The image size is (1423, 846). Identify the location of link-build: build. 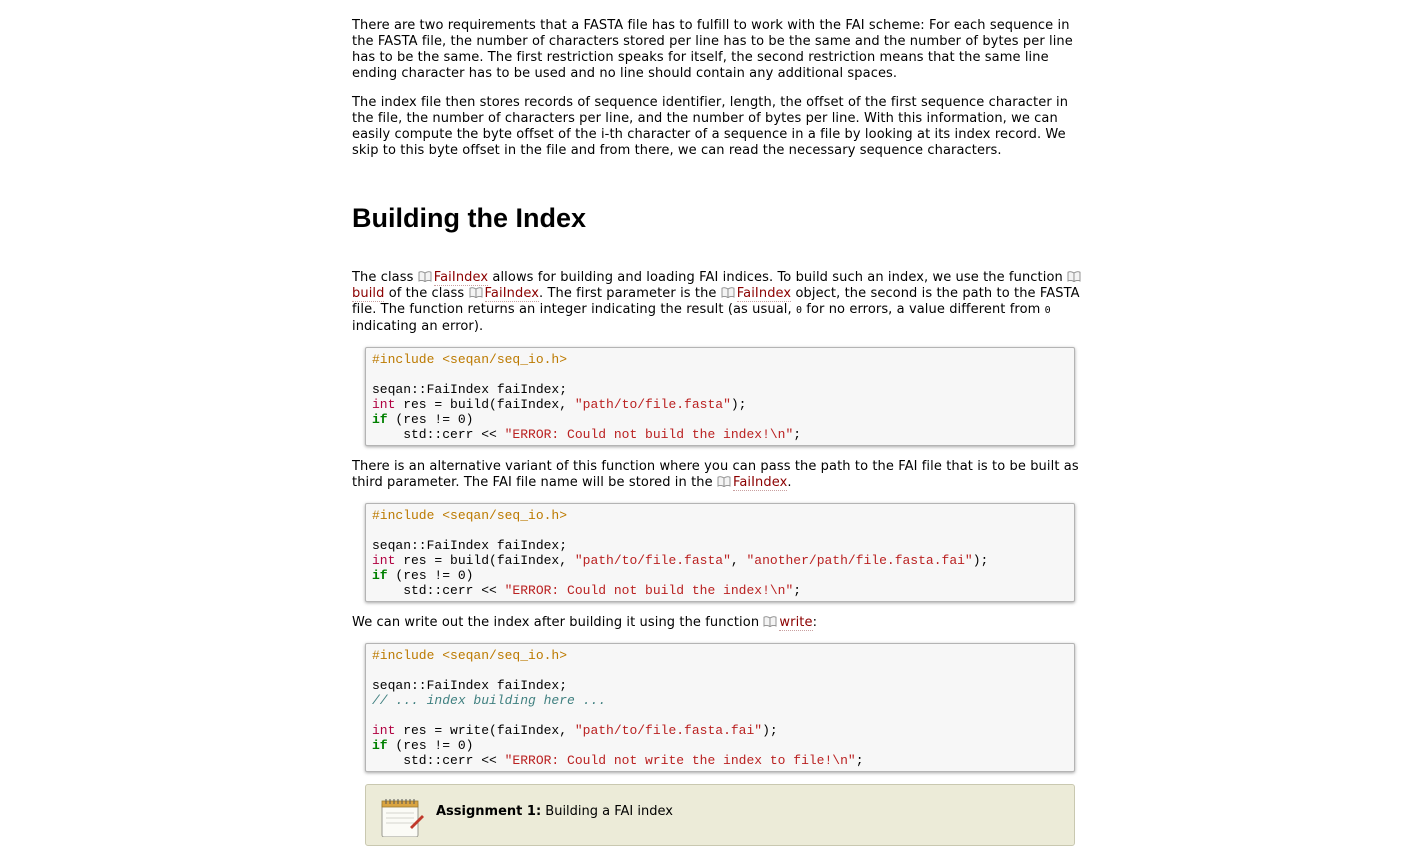
(368, 294).